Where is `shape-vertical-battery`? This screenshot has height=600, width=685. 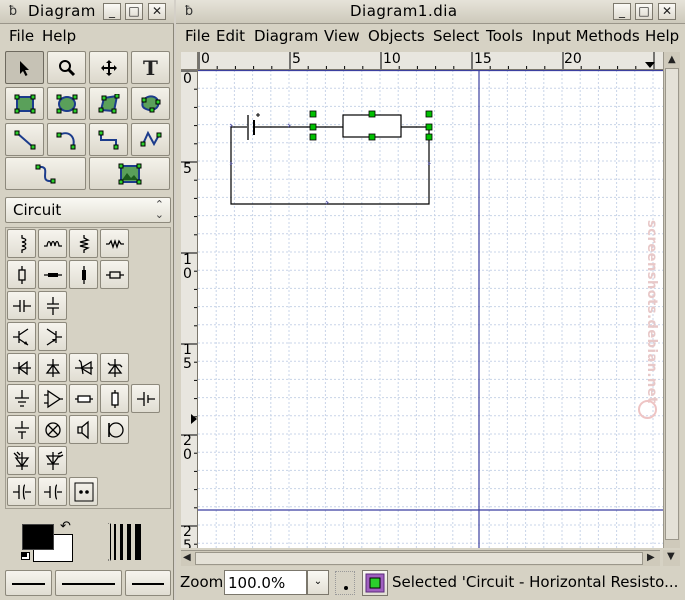
shape-vertical-battery is located at coordinates (21, 429).